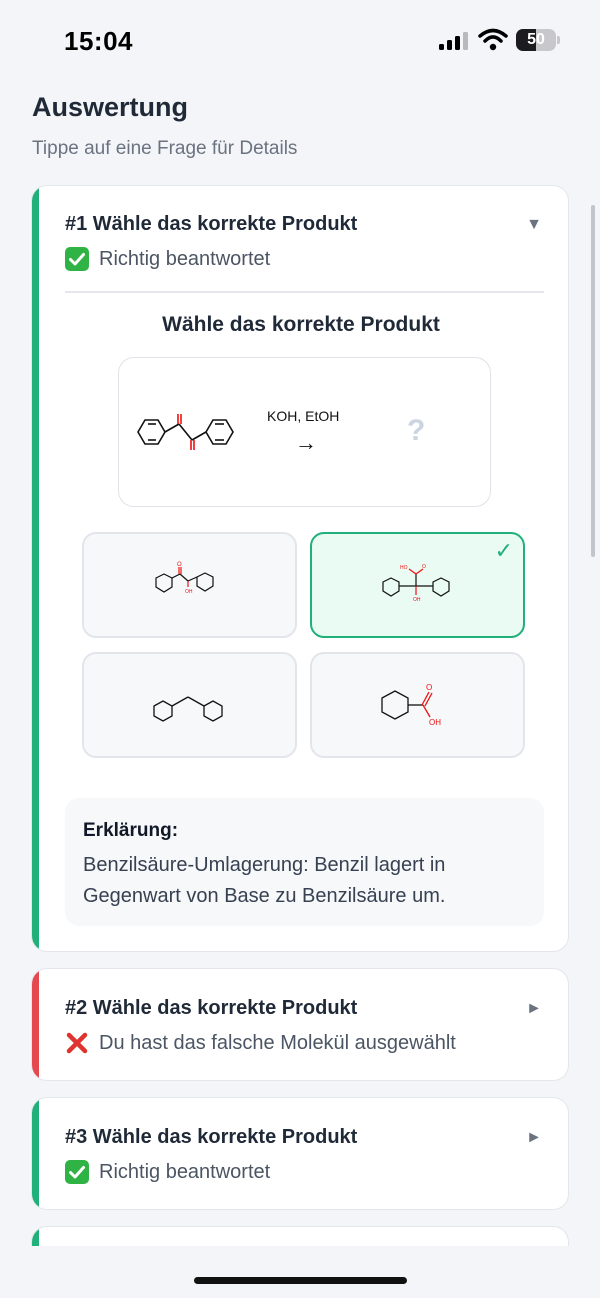  What do you see at coordinates (184, 578) in the screenshot?
I see `benzoin-structure: O OH` at bounding box center [184, 578].